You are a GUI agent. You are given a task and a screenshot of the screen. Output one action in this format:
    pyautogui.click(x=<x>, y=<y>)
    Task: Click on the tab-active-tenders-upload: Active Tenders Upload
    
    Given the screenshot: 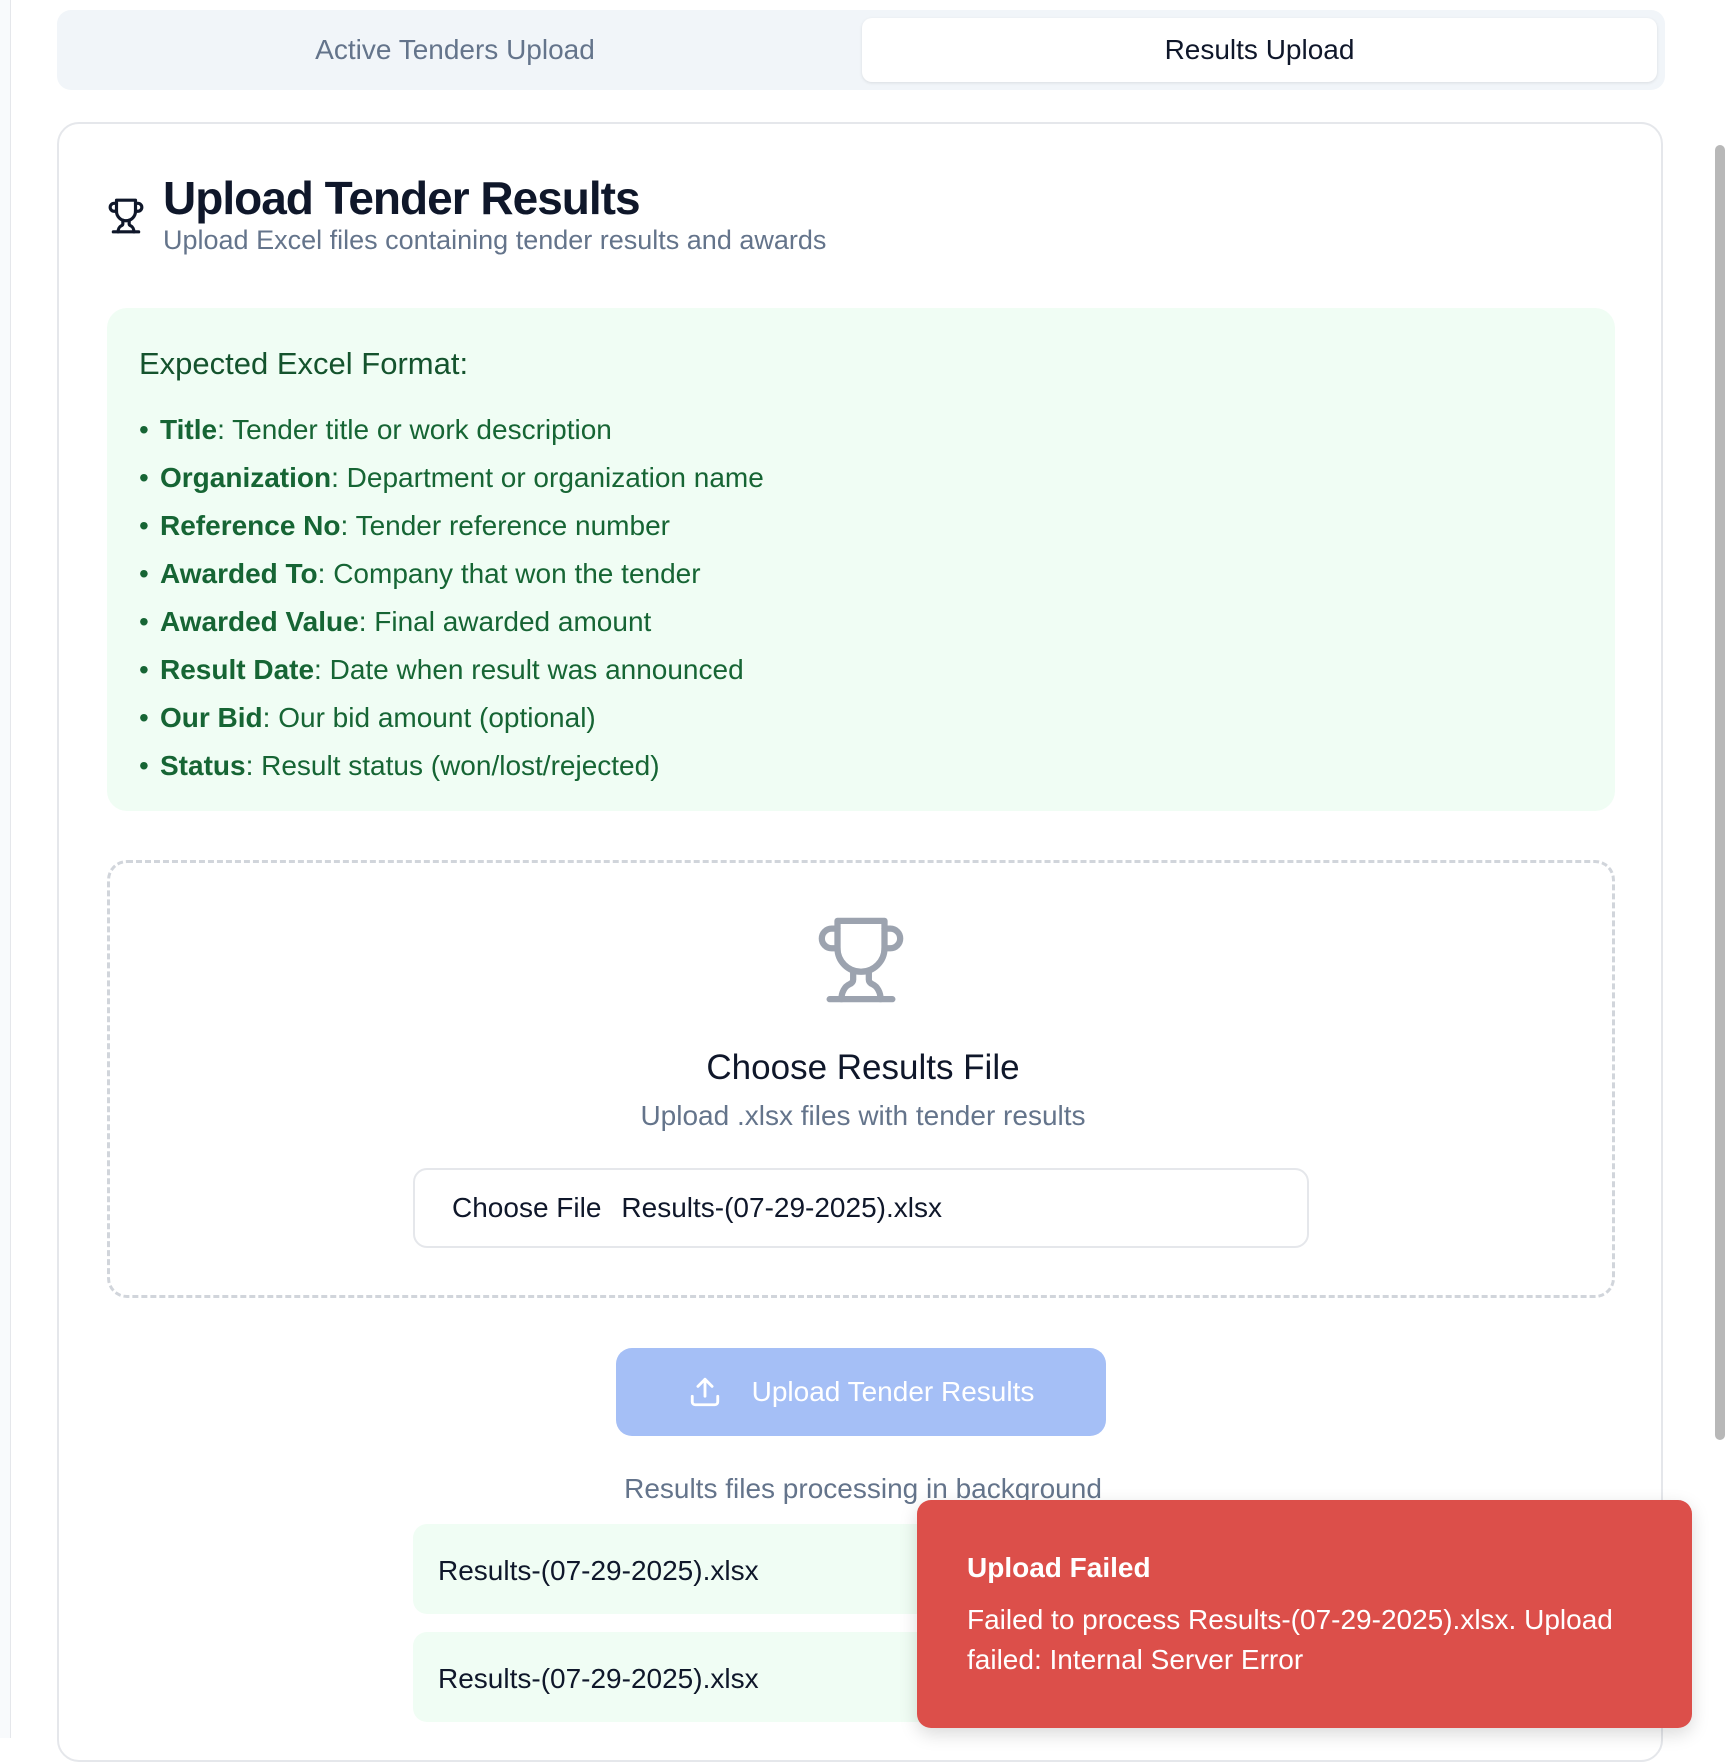 What is the action you would take?
    pyautogui.click(x=455, y=50)
    